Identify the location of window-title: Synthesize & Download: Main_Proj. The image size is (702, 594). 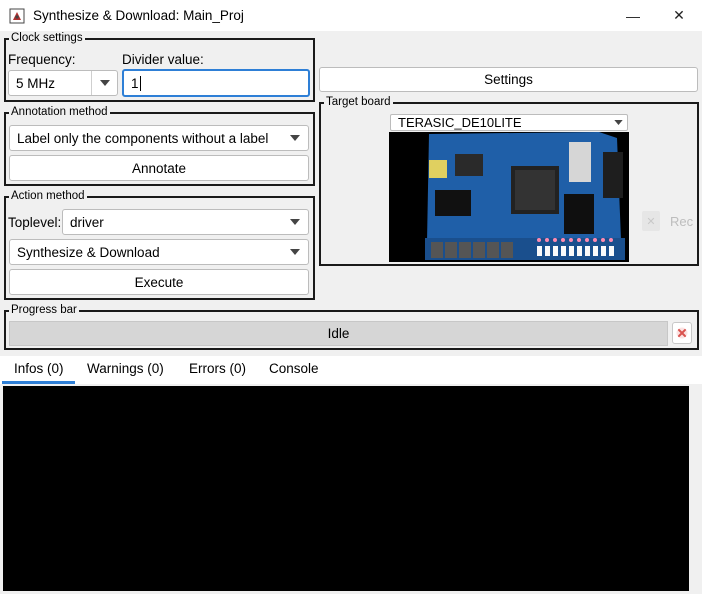
(138, 15).